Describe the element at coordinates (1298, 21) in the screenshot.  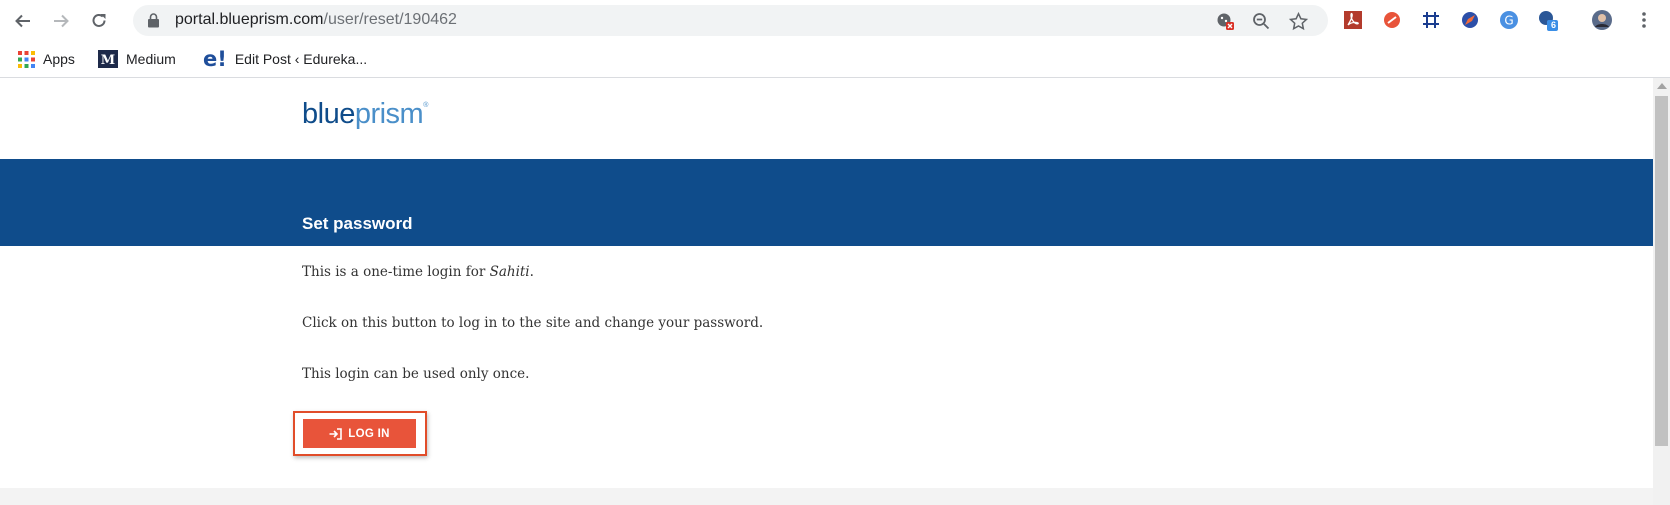
I see `bookmark-star-icon` at that location.